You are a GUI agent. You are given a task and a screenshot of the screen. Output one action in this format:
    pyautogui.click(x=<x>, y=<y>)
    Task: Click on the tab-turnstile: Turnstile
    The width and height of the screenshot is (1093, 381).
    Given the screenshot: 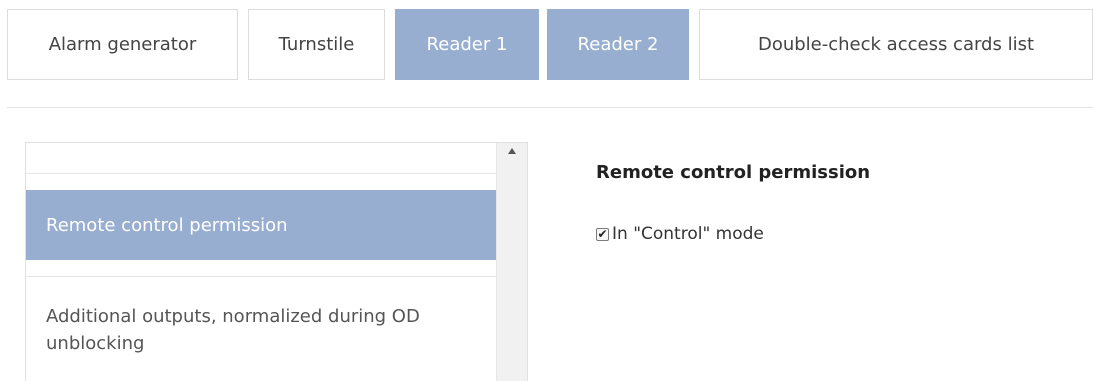 What is the action you would take?
    pyautogui.click(x=316, y=44)
    